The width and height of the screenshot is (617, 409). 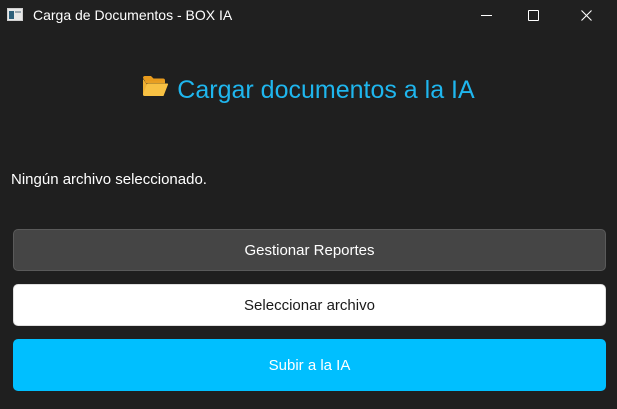 I want to click on maximize-button, so click(x=533, y=15).